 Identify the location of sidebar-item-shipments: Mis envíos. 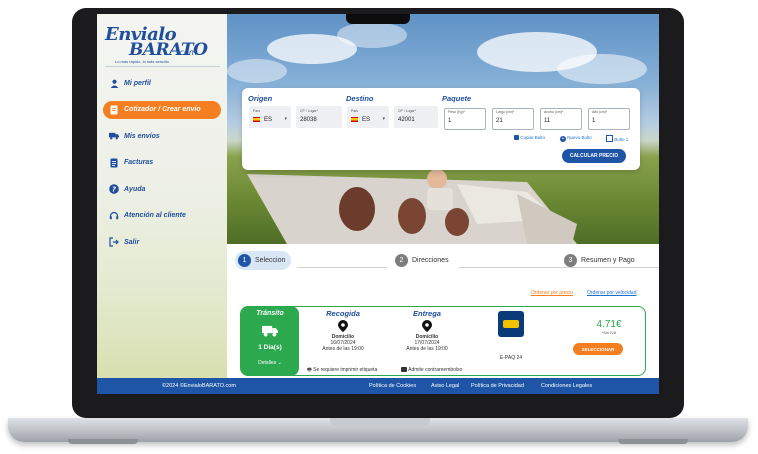
(162, 136).